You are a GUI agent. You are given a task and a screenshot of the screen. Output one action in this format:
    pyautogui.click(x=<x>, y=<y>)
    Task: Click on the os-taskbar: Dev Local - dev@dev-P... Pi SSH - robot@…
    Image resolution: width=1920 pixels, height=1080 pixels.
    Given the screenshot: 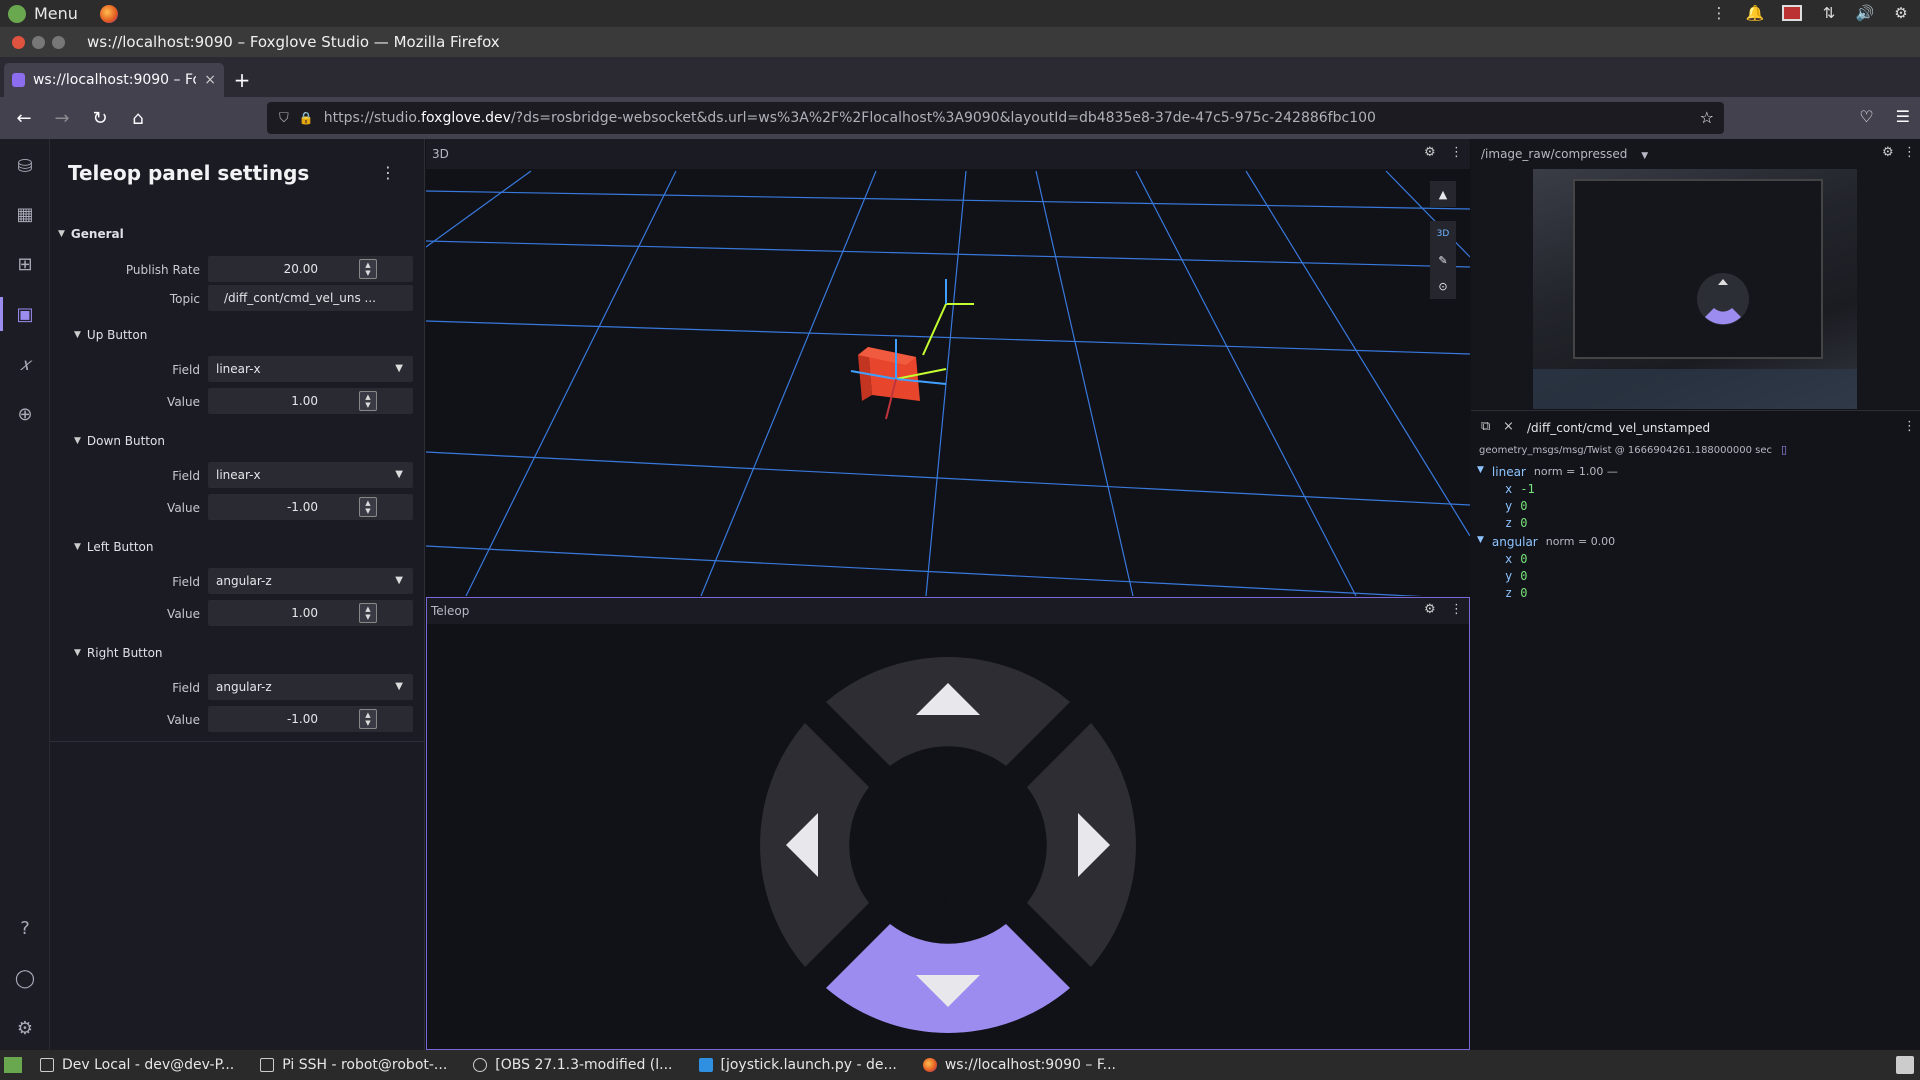 What is the action you would take?
    pyautogui.click(x=960, y=1065)
    